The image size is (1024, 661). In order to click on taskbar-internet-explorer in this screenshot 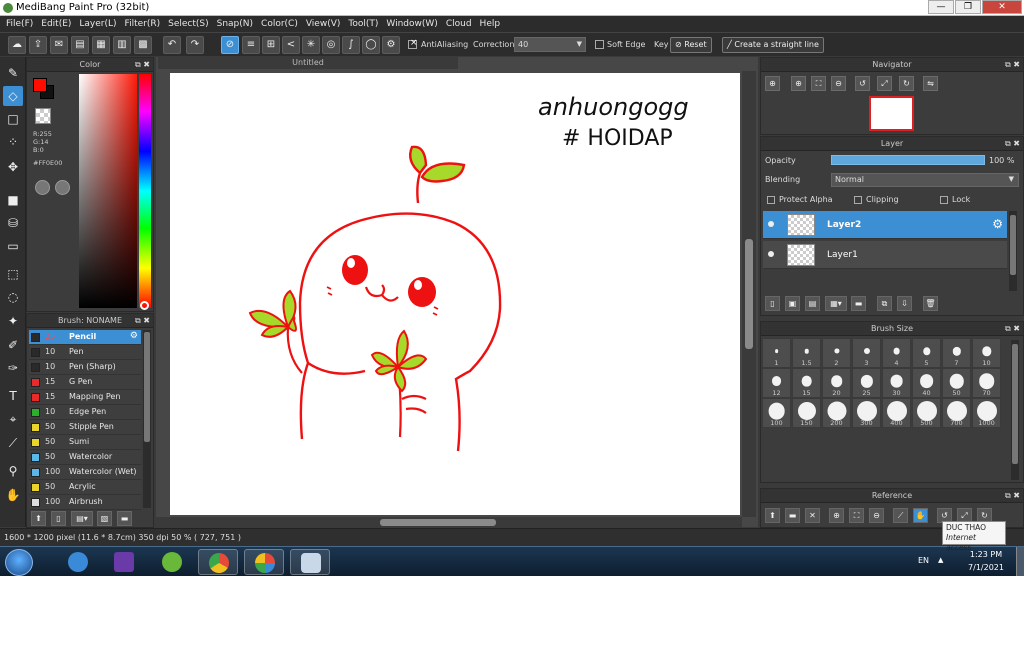, I will do `click(78, 562)`.